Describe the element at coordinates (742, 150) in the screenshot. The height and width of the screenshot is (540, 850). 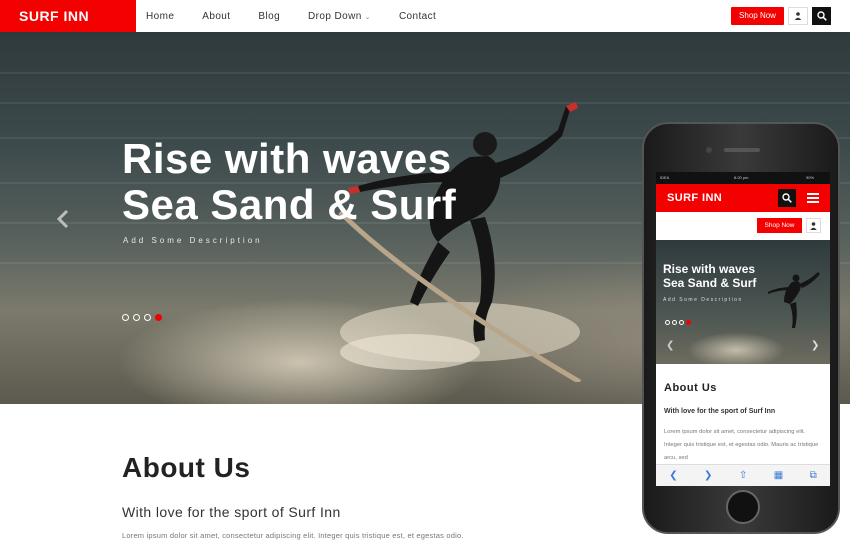
I see `phone-speaker` at that location.